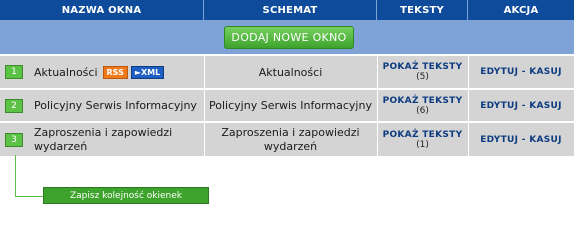  I want to click on row-texts-cell: POKAŻ TEKSTY (1), so click(422, 139).